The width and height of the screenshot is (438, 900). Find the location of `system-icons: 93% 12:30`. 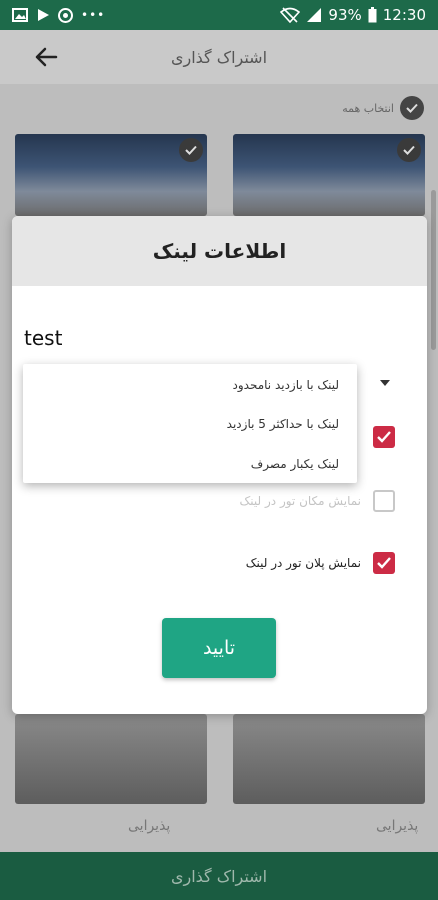

system-icons: 93% 12:30 is located at coordinates (353, 15).